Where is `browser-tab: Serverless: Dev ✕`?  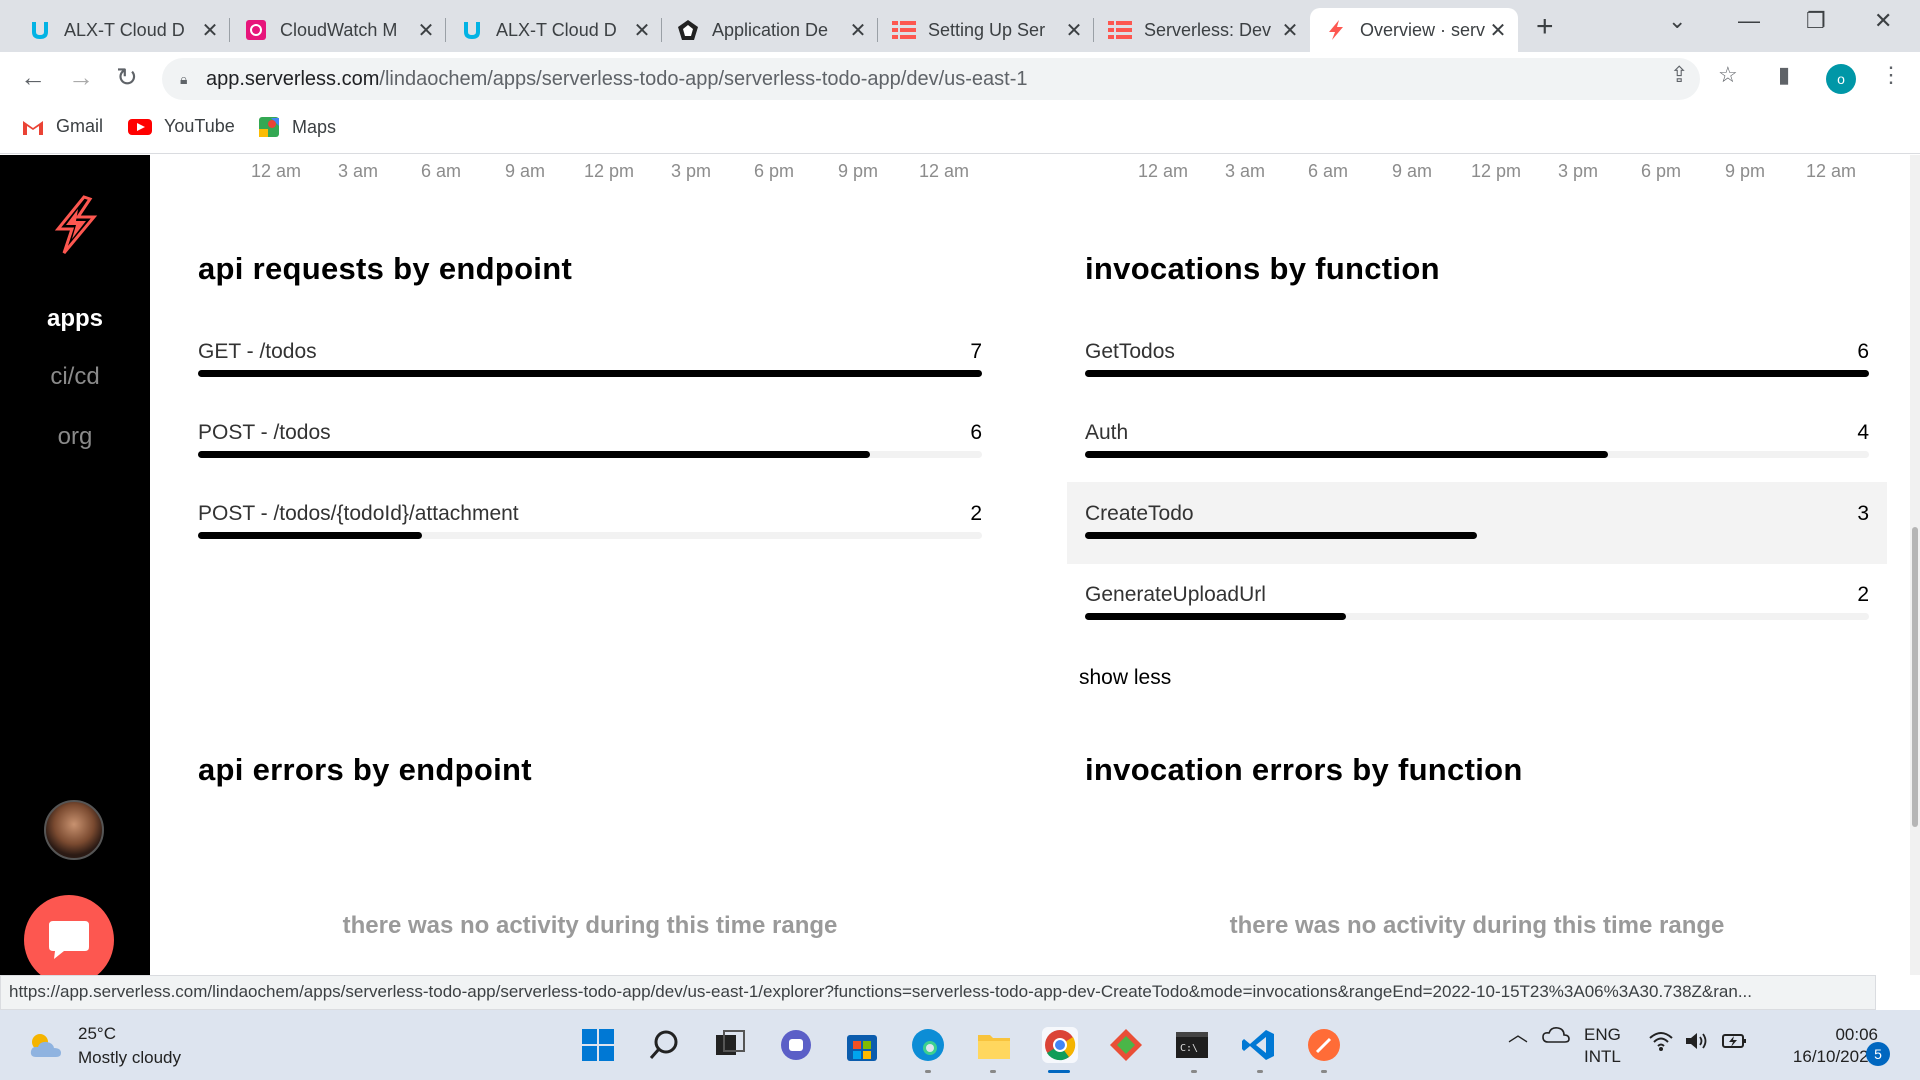 browser-tab: Serverless: Dev ✕ is located at coordinates (1202, 30).